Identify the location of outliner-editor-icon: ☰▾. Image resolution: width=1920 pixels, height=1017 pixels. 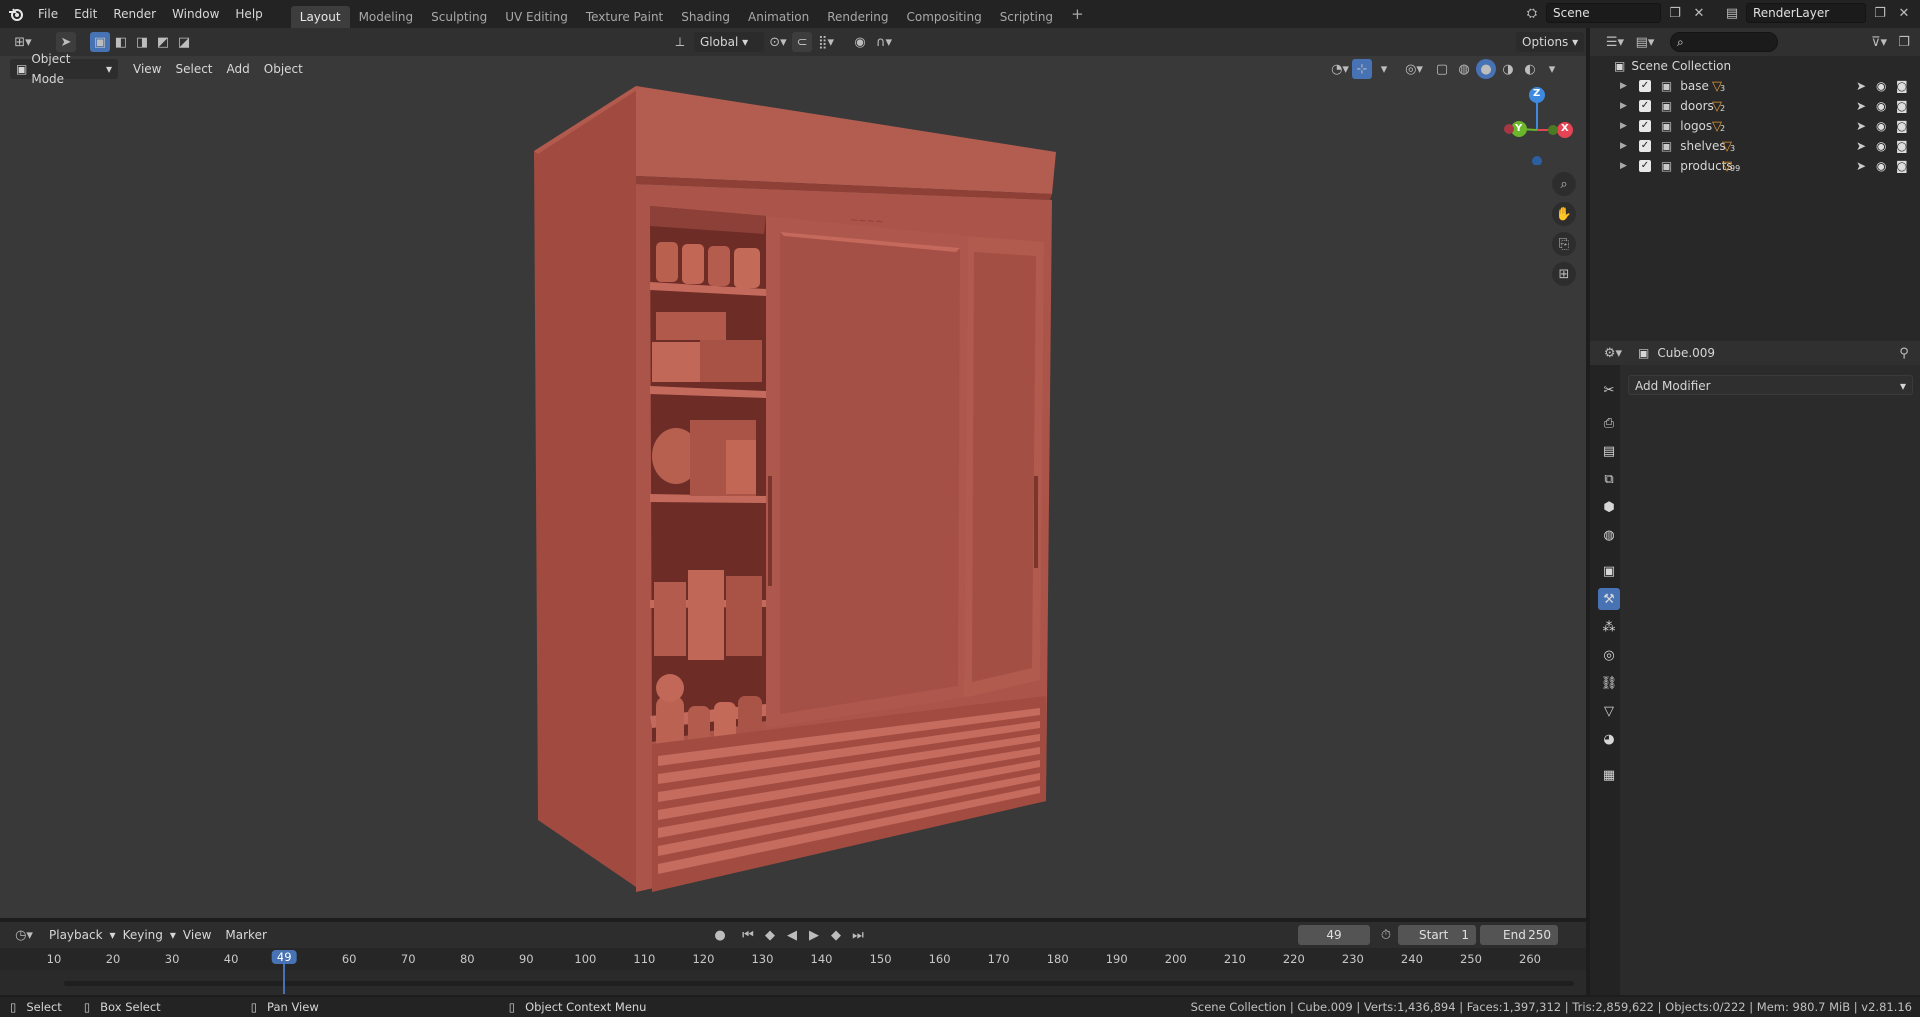
(1615, 42).